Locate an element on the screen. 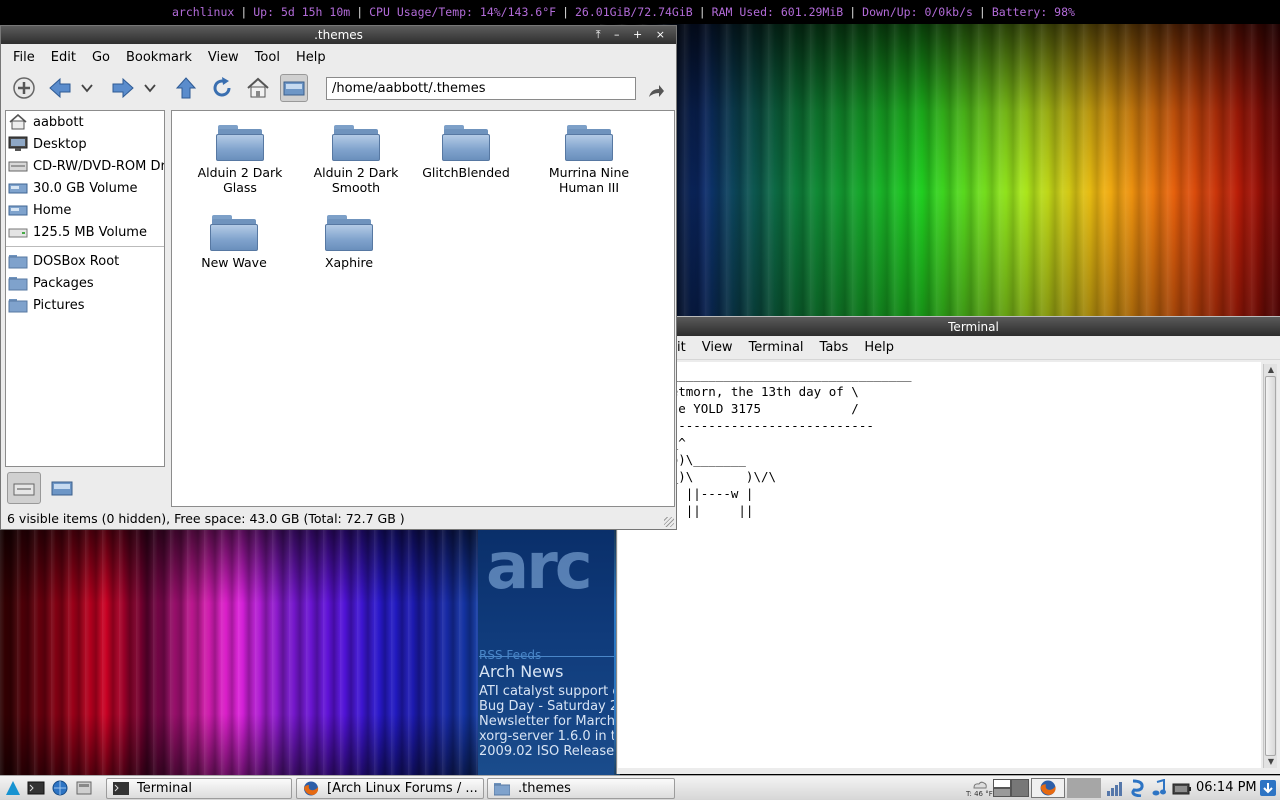  place-label: aabbott is located at coordinates (58, 122).